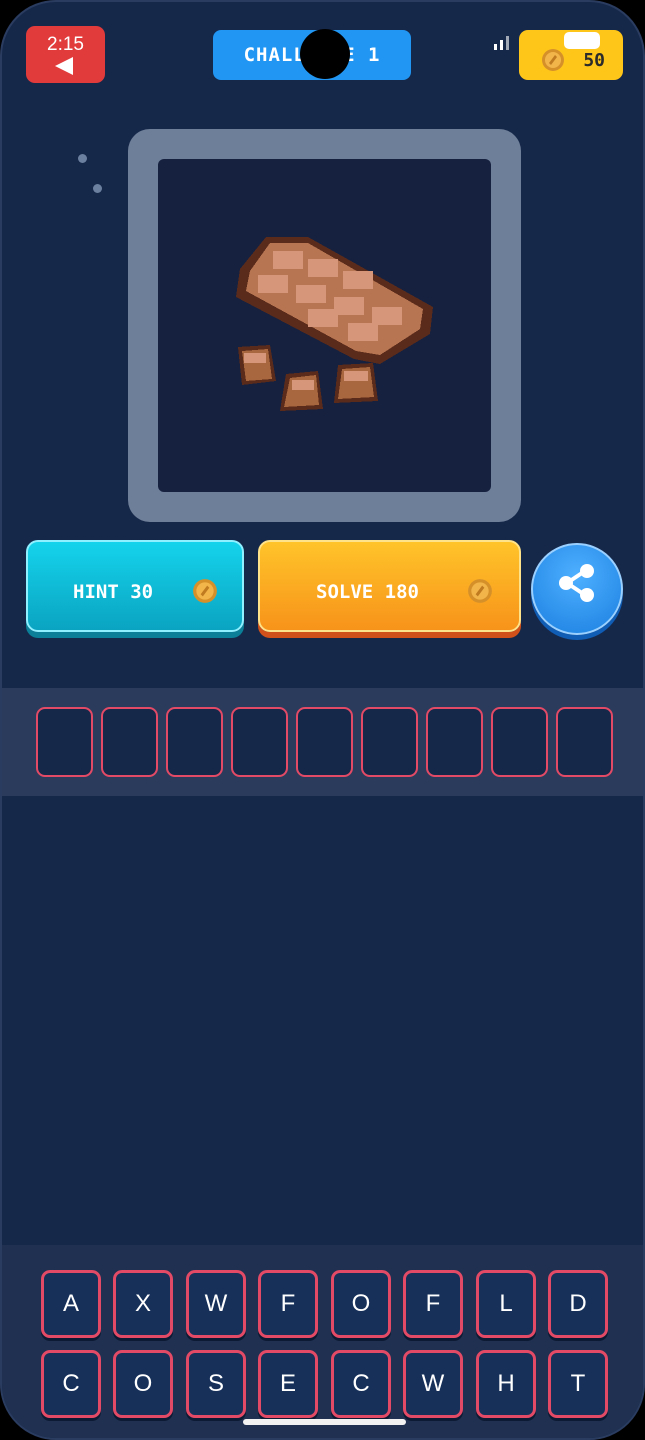 This screenshot has height=1440, width=645. Describe the element at coordinates (578, 1304) in the screenshot. I see `letter-key: D` at that location.